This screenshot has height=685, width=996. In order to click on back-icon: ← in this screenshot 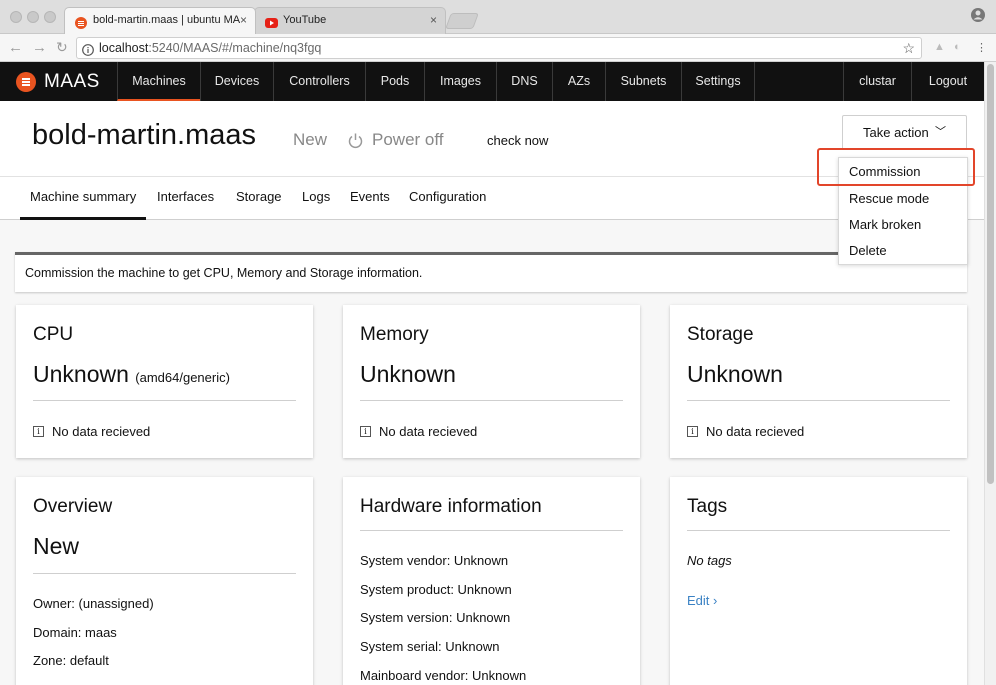, I will do `click(15, 47)`.